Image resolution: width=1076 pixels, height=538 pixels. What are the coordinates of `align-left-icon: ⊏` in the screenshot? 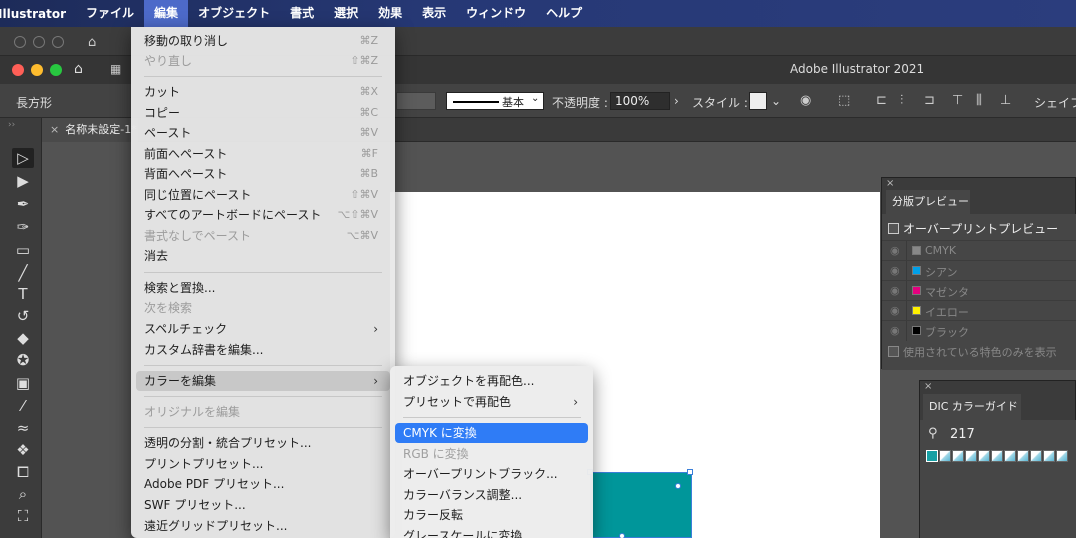 It's located at (881, 100).